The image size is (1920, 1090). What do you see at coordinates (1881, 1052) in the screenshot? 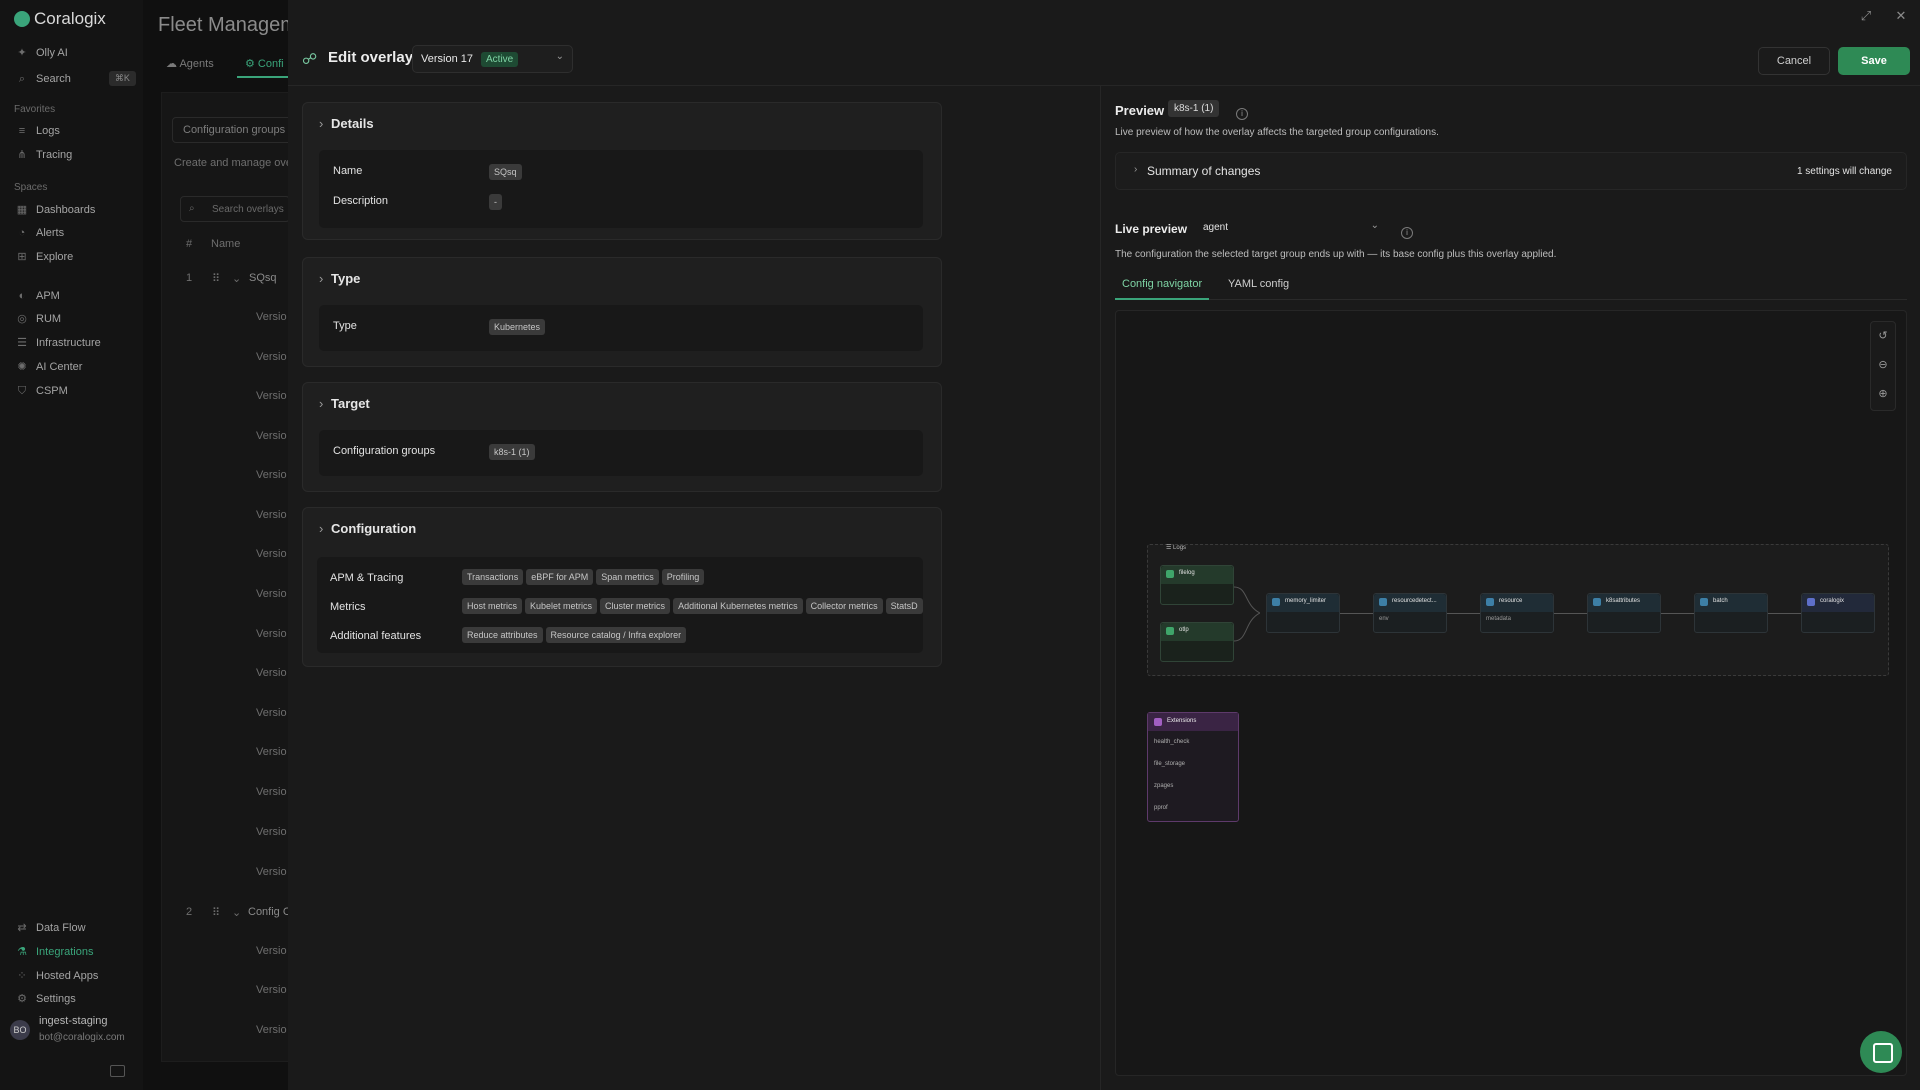
I see `chat-launcher-button` at bounding box center [1881, 1052].